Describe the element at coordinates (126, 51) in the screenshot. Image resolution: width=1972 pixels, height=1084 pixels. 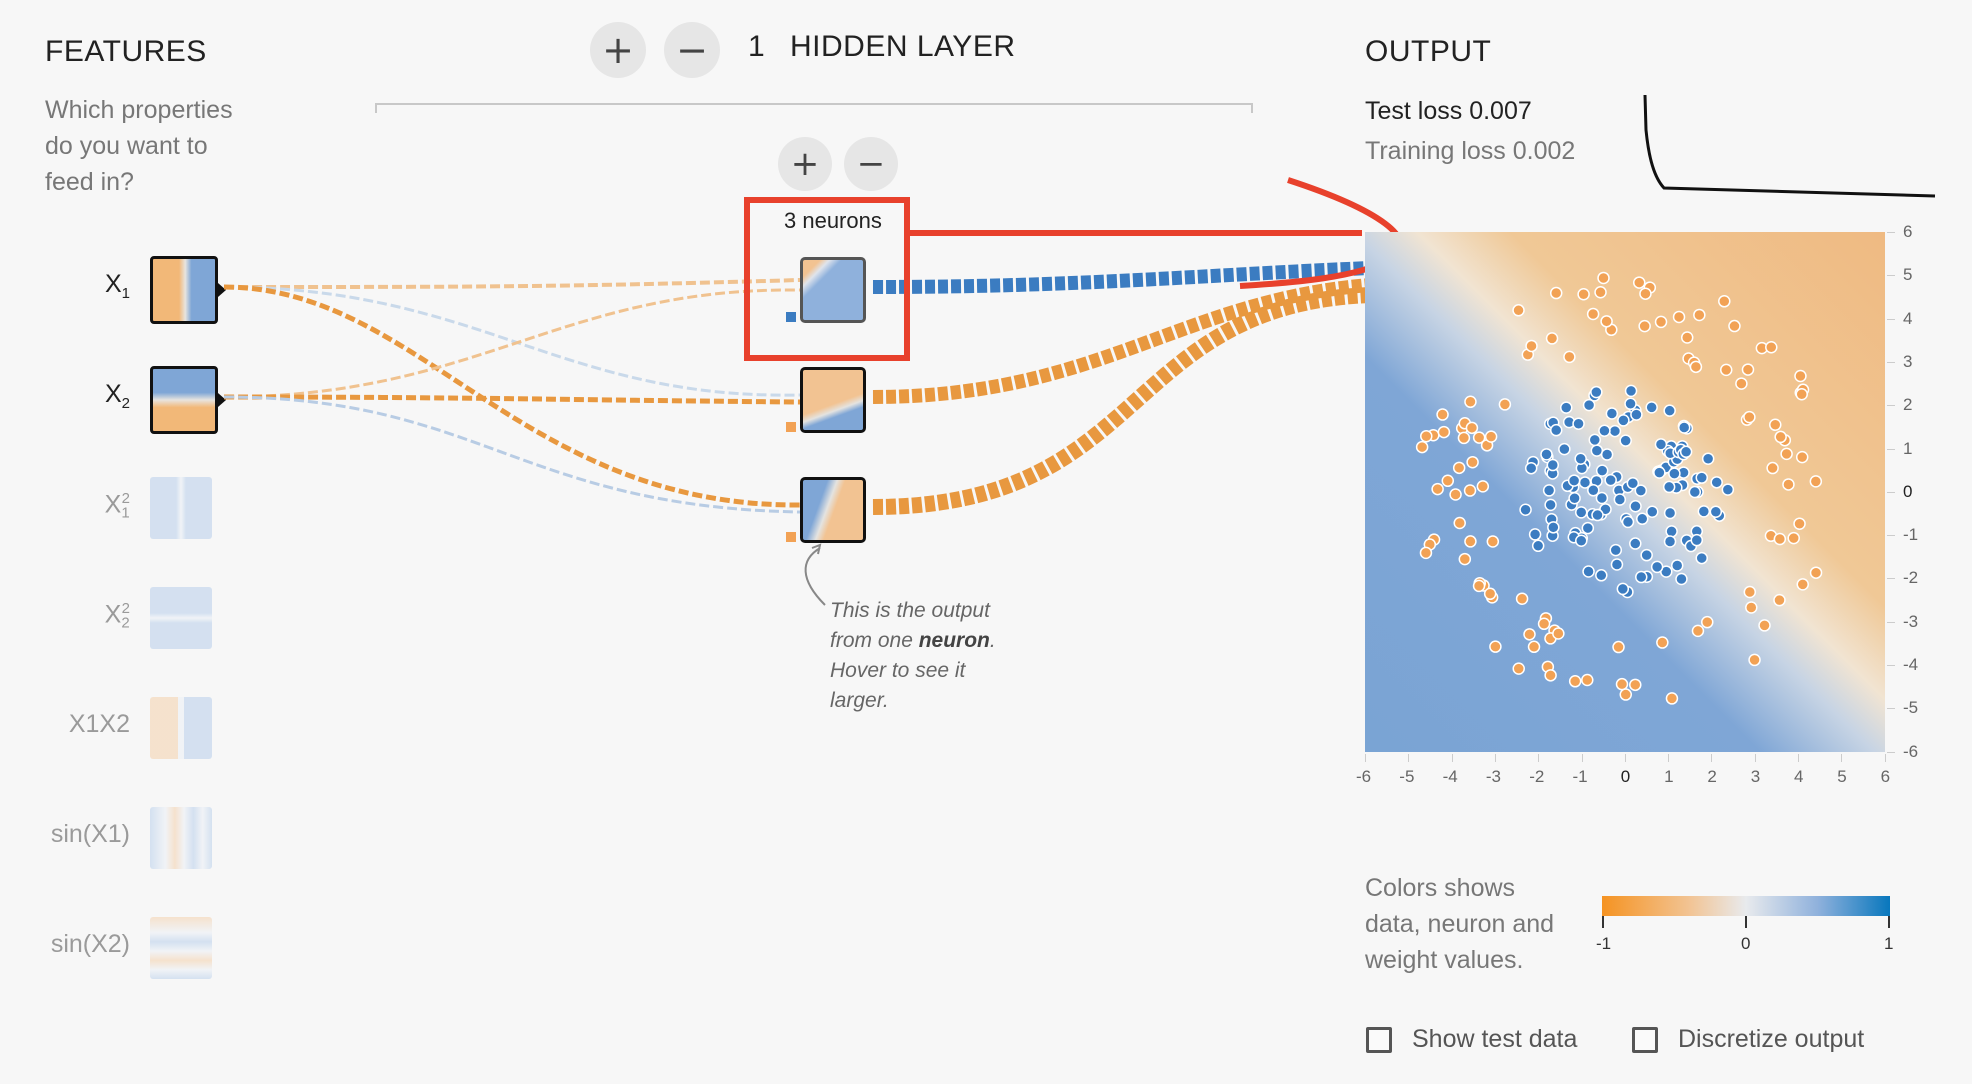
I see `features-title: FEATURES` at that location.